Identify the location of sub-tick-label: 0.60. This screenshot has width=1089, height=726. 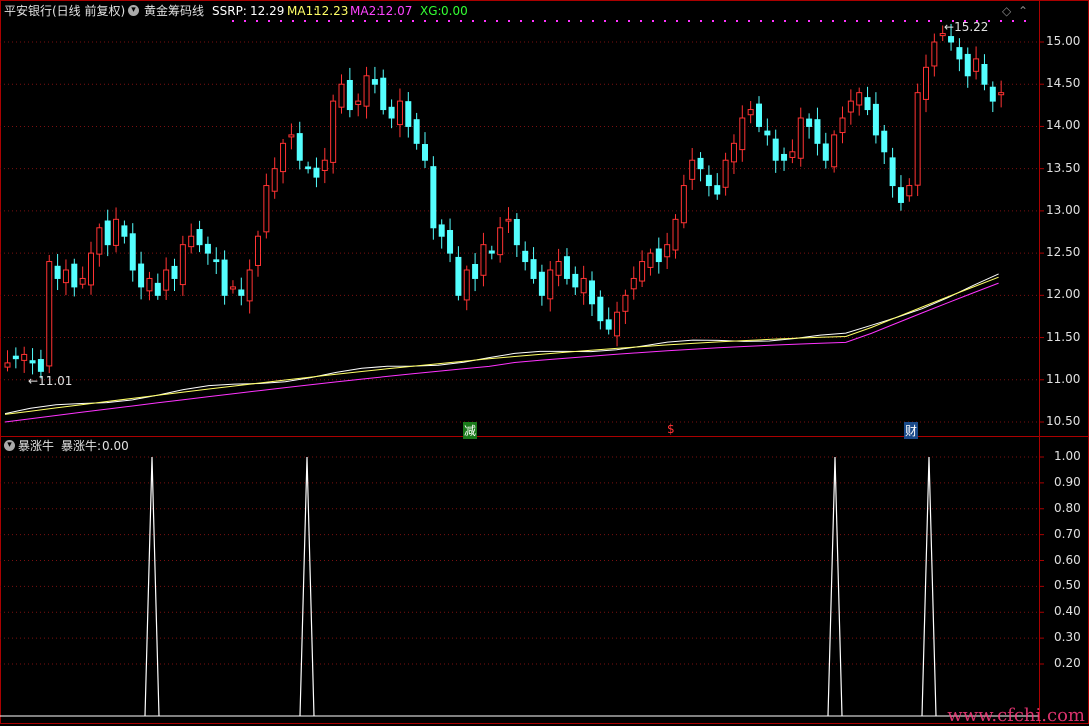
(1067, 559).